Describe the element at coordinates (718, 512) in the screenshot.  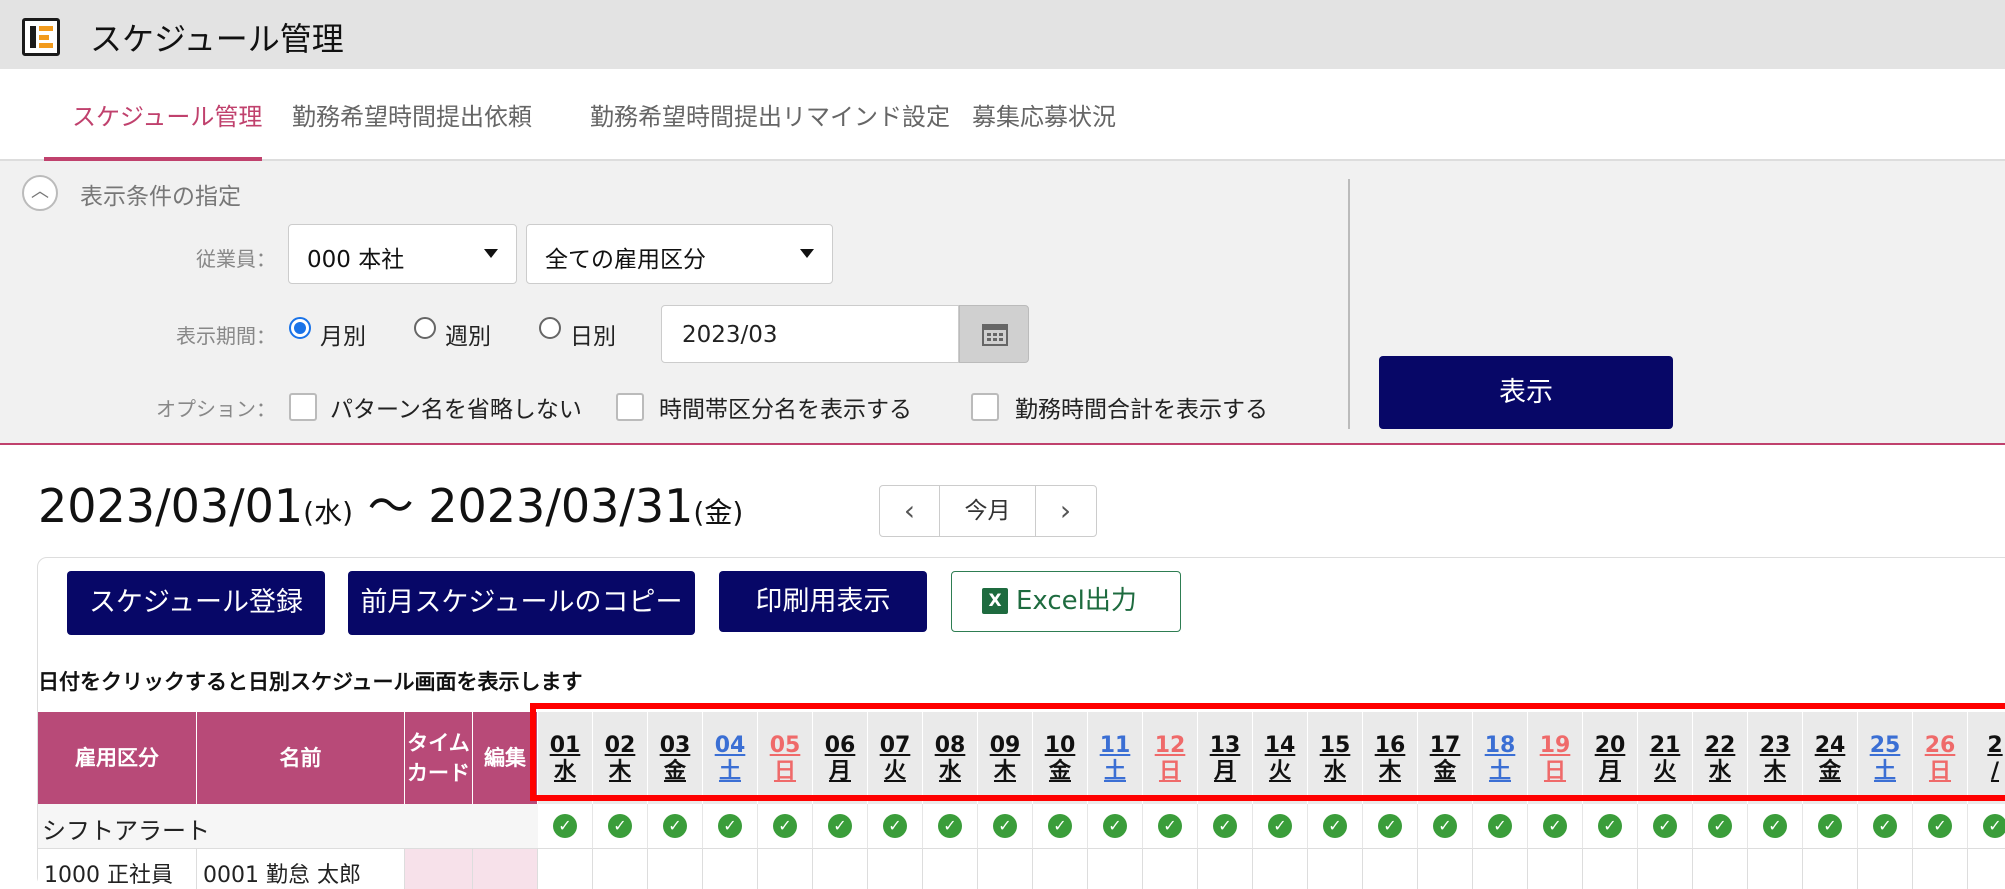
I see `range-end-dow: (金)` at that location.